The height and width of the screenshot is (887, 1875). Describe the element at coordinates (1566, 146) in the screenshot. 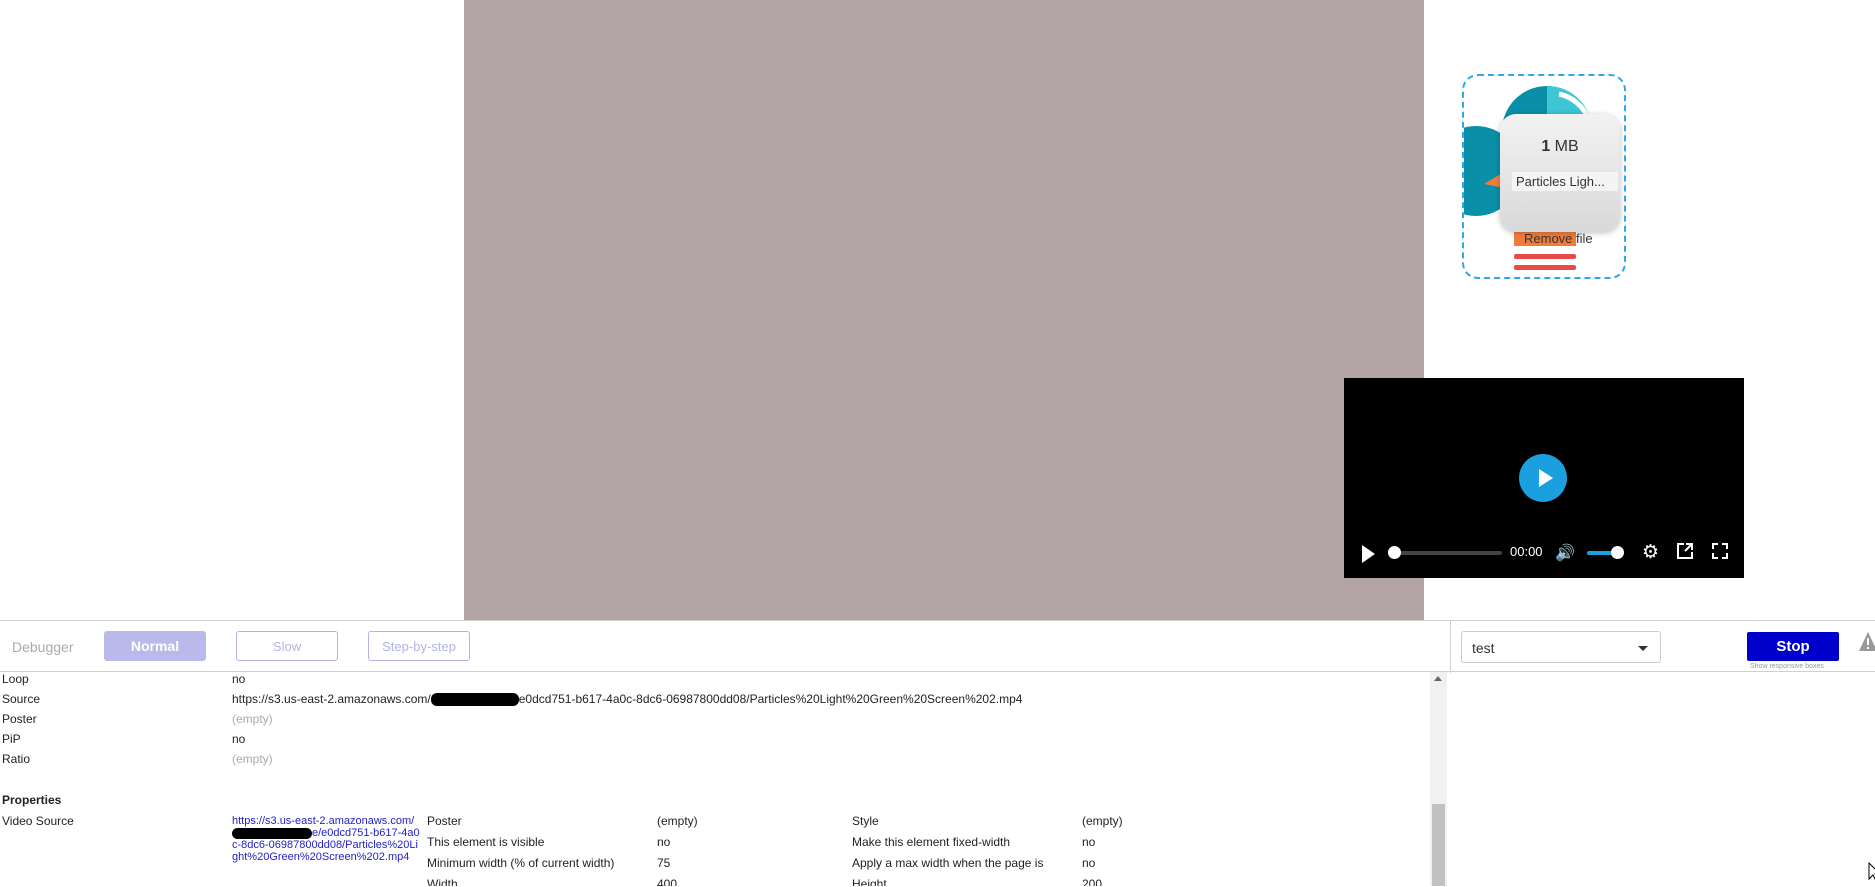

I see `file-size-unit: MB` at that location.